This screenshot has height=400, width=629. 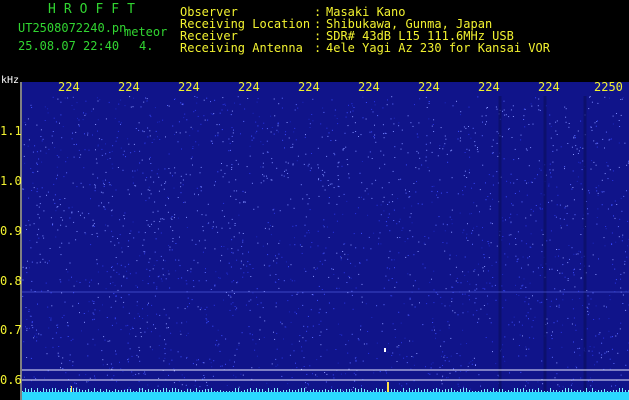 I want to click on freq-tick-label: 0.7, so click(x=11, y=330).